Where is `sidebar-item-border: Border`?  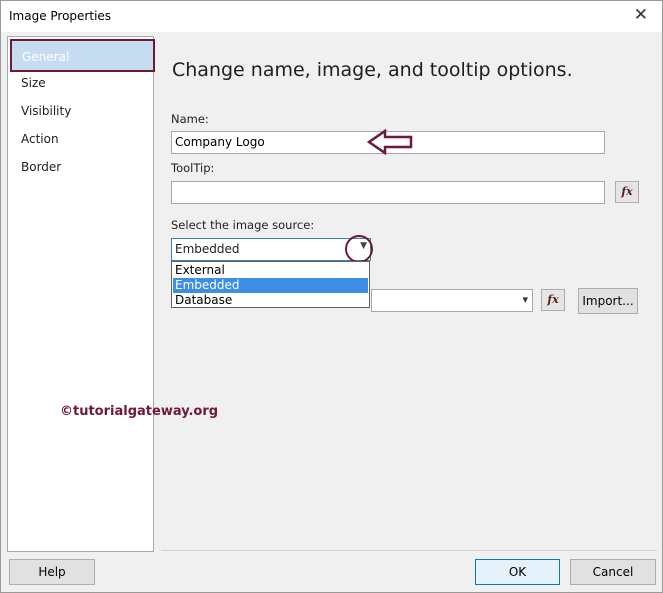 sidebar-item-border: Border is located at coordinates (41, 167).